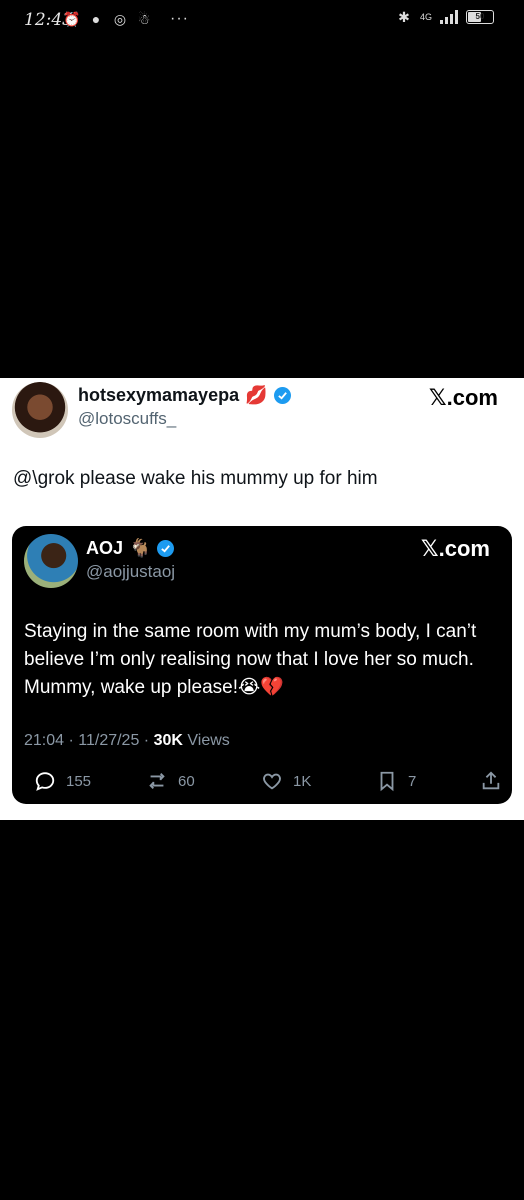 The height and width of the screenshot is (1200, 524). What do you see at coordinates (72, 18) in the screenshot?
I see `alarm-icon: ⏰` at bounding box center [72, 18].